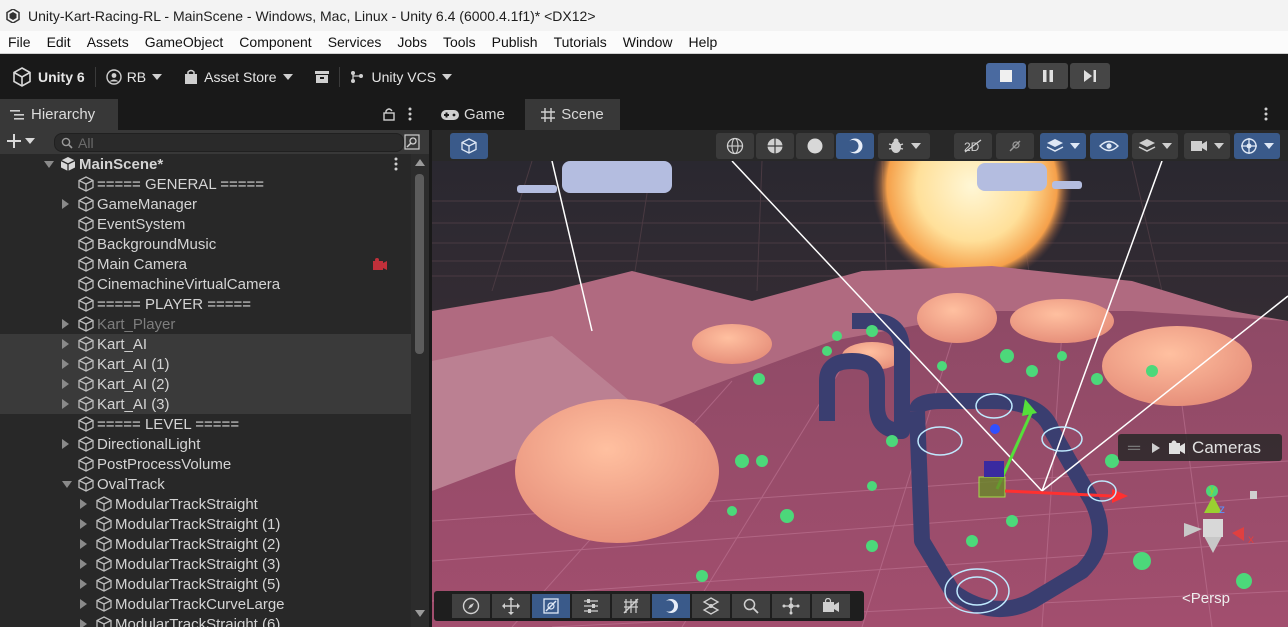 Image resolution: width=1288 pixels, height=627 pixels. I want to click on account-dropdown: RB, so click(134, 77).